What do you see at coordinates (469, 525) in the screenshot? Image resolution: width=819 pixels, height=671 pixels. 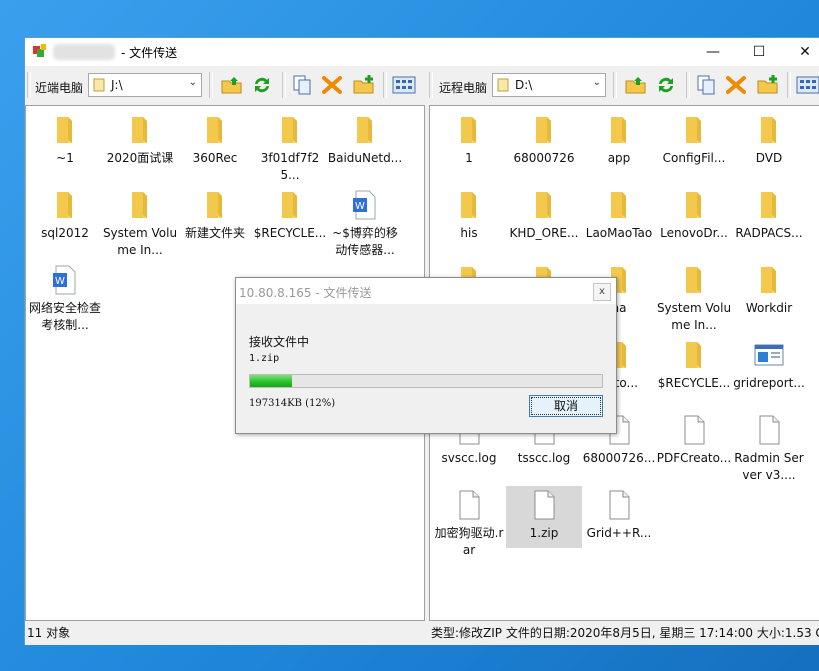 I see `file-item: 加密狗驱动.rar` at bounding box center [469, 525].